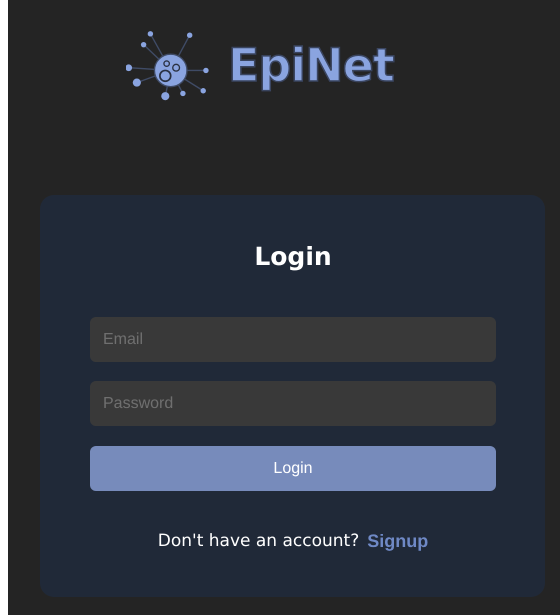  Describe the element at coordinates (293, 468) in the screenshot. I see `login-button: Login` at that location.